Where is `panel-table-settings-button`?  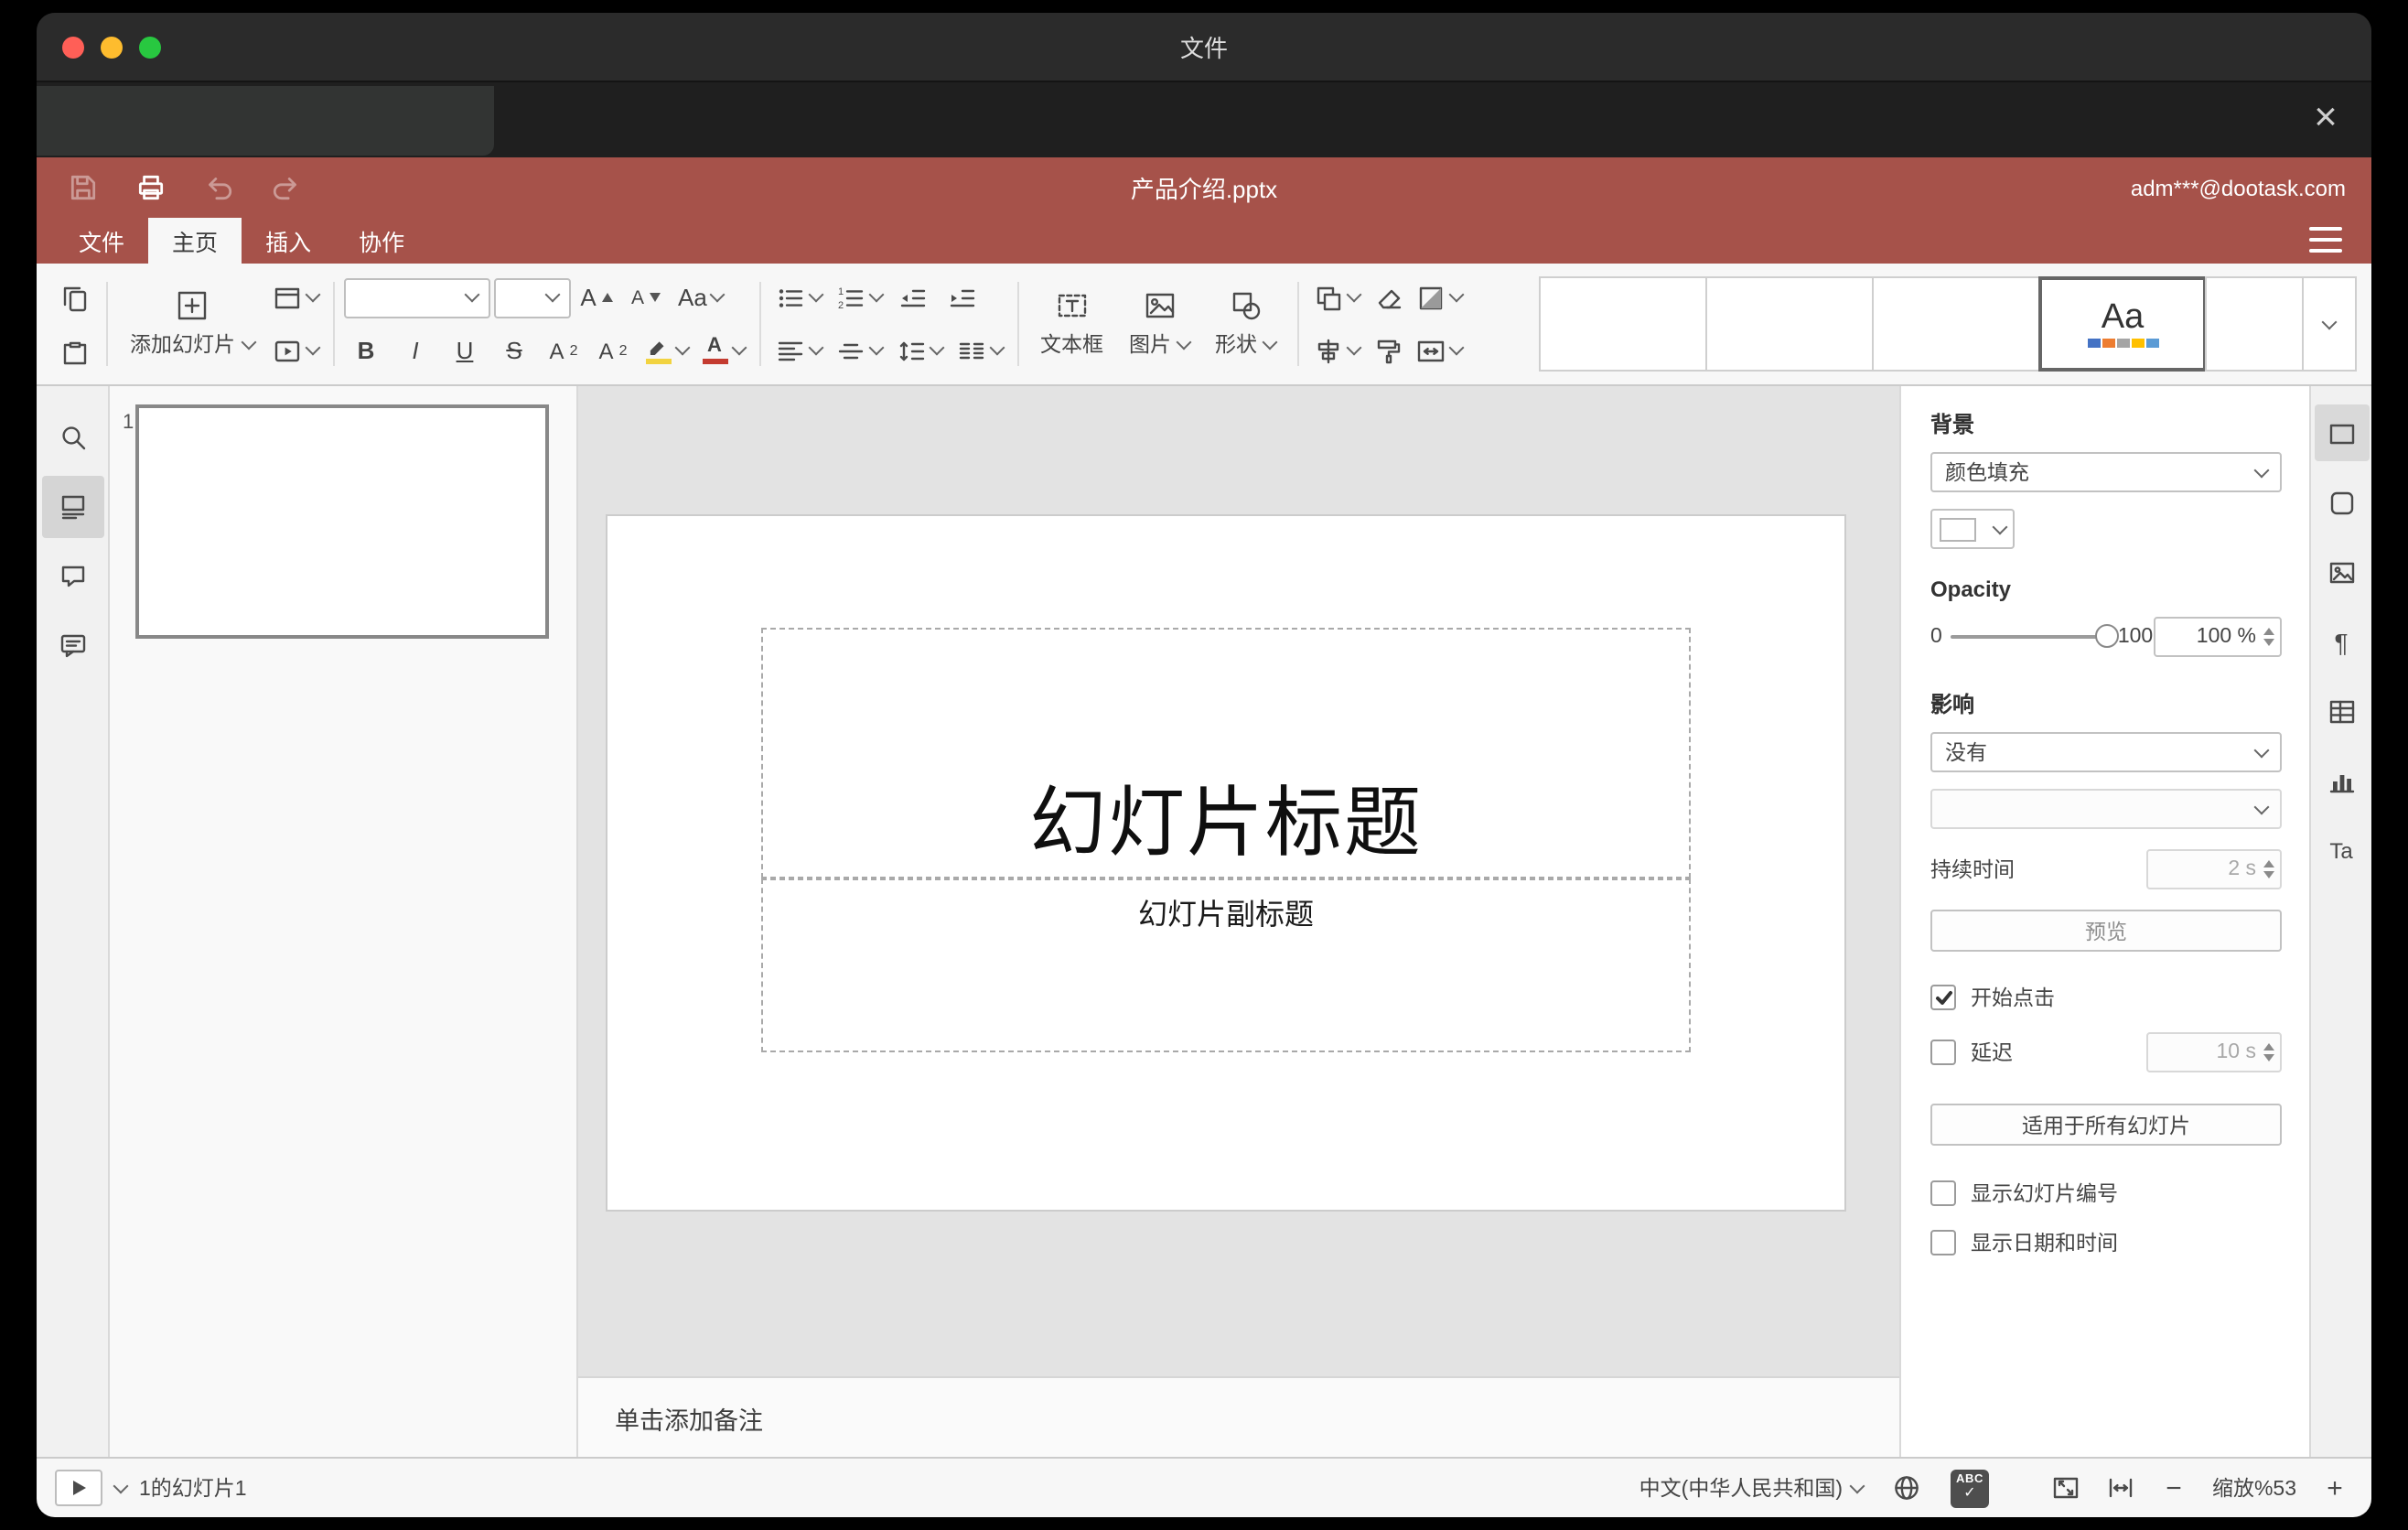
panel-table-settings-button is located at coordinates (2341, 711).